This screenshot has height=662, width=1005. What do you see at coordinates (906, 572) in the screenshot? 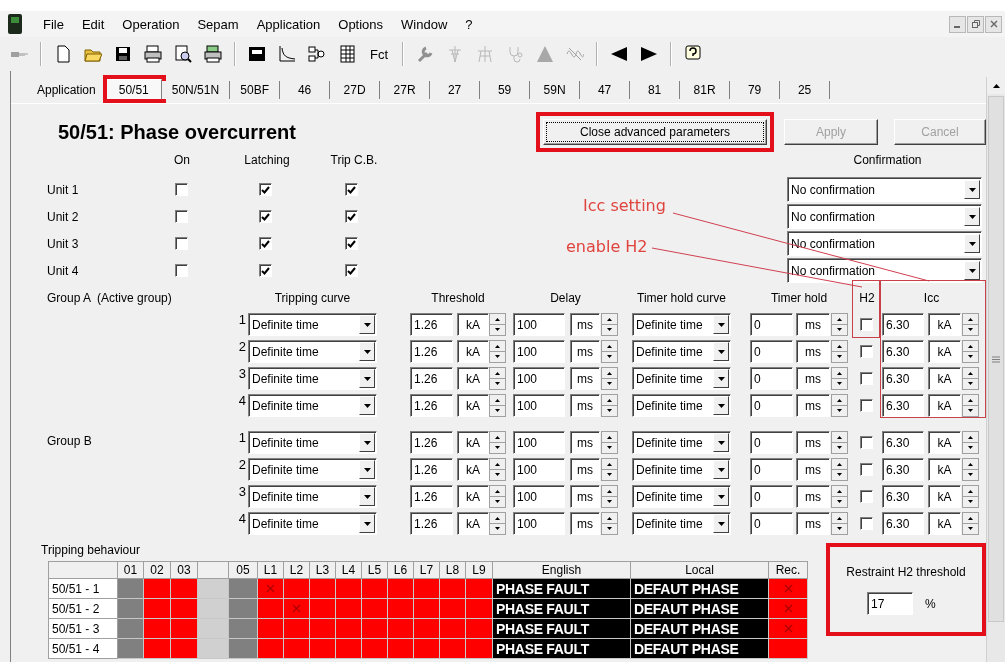
I see `panel-title: Restraint H2 threshold` at bounding box center [906, 572].